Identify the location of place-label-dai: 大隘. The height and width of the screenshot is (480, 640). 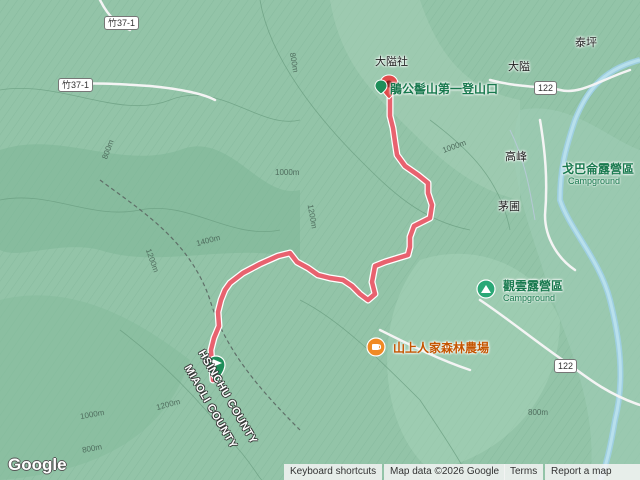
(519, 67).